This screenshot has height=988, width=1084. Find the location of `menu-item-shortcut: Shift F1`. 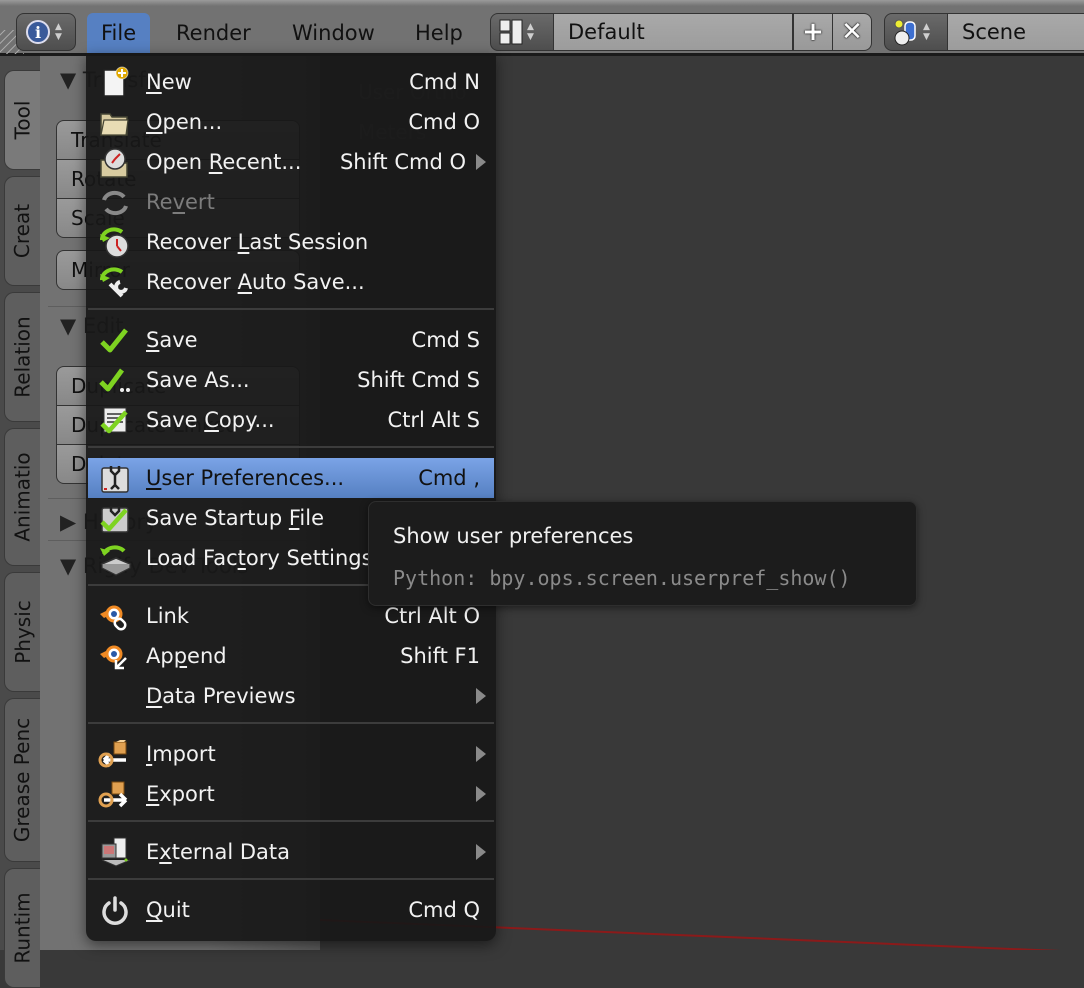

menu-item-shortcut: Shift F1 is located at coordinates (440, 656).